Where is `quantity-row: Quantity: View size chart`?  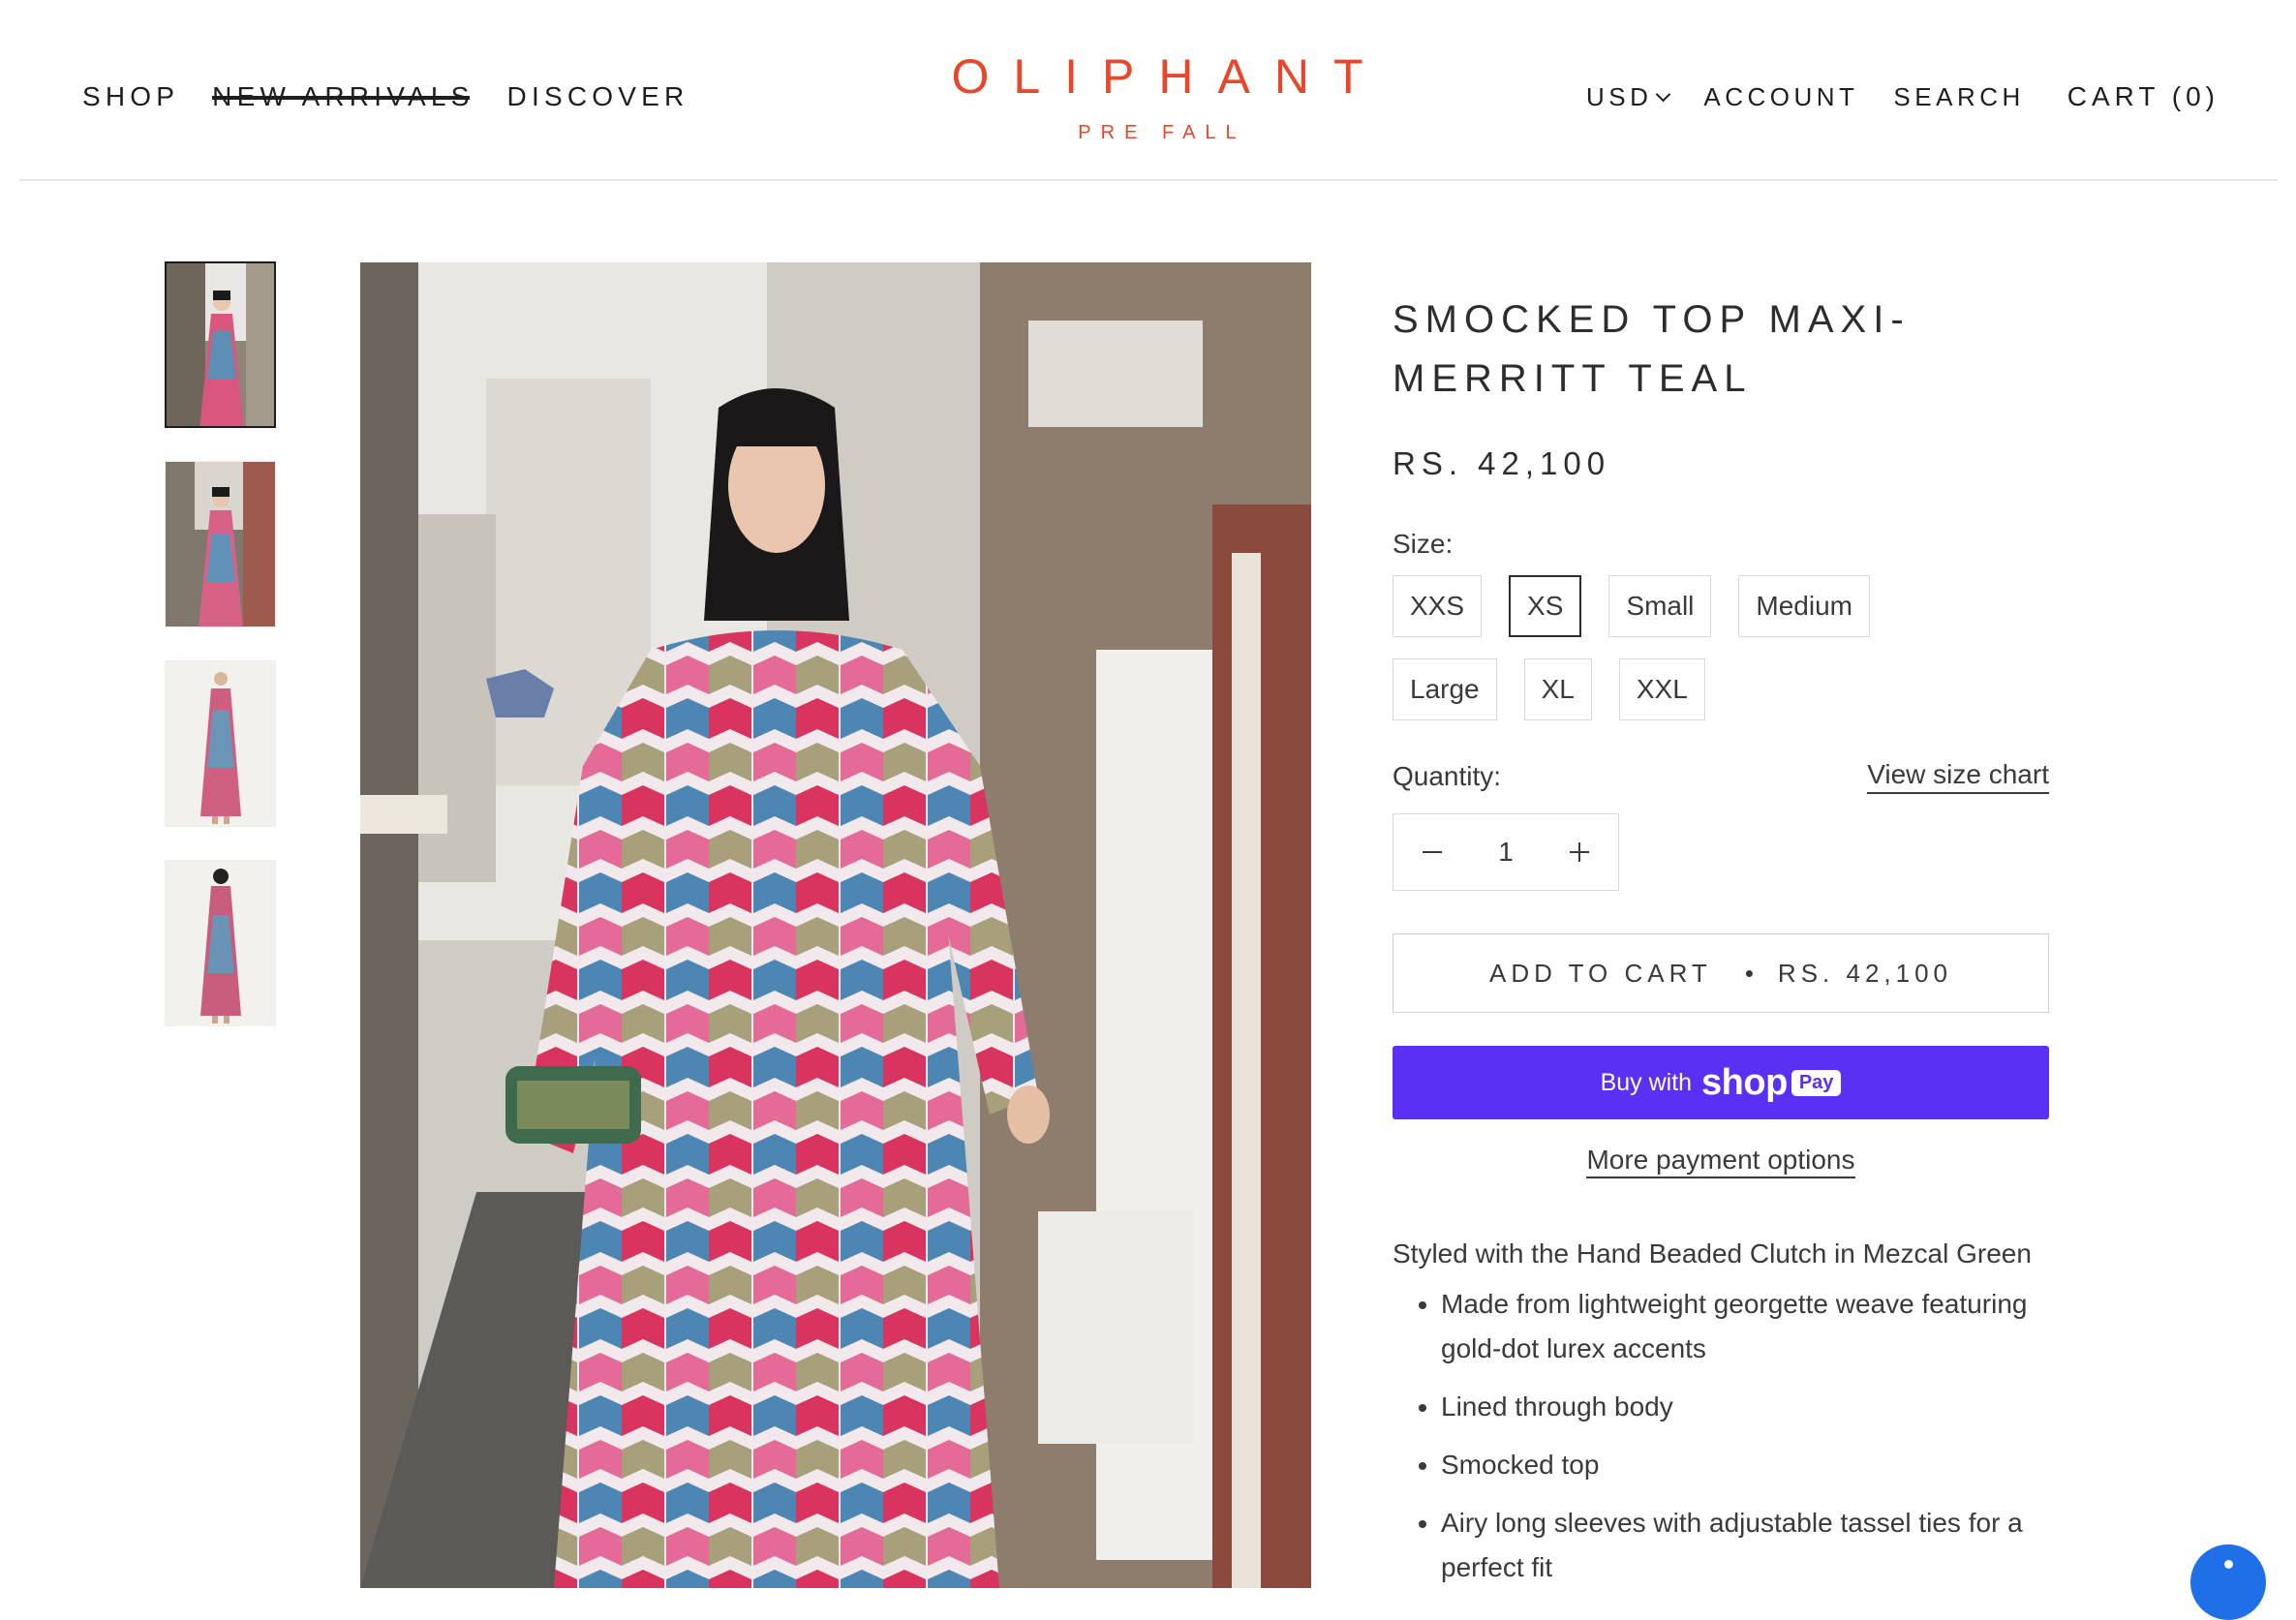
quantity-row: Quantity: View size chart is located at coordinates (1721, 776).